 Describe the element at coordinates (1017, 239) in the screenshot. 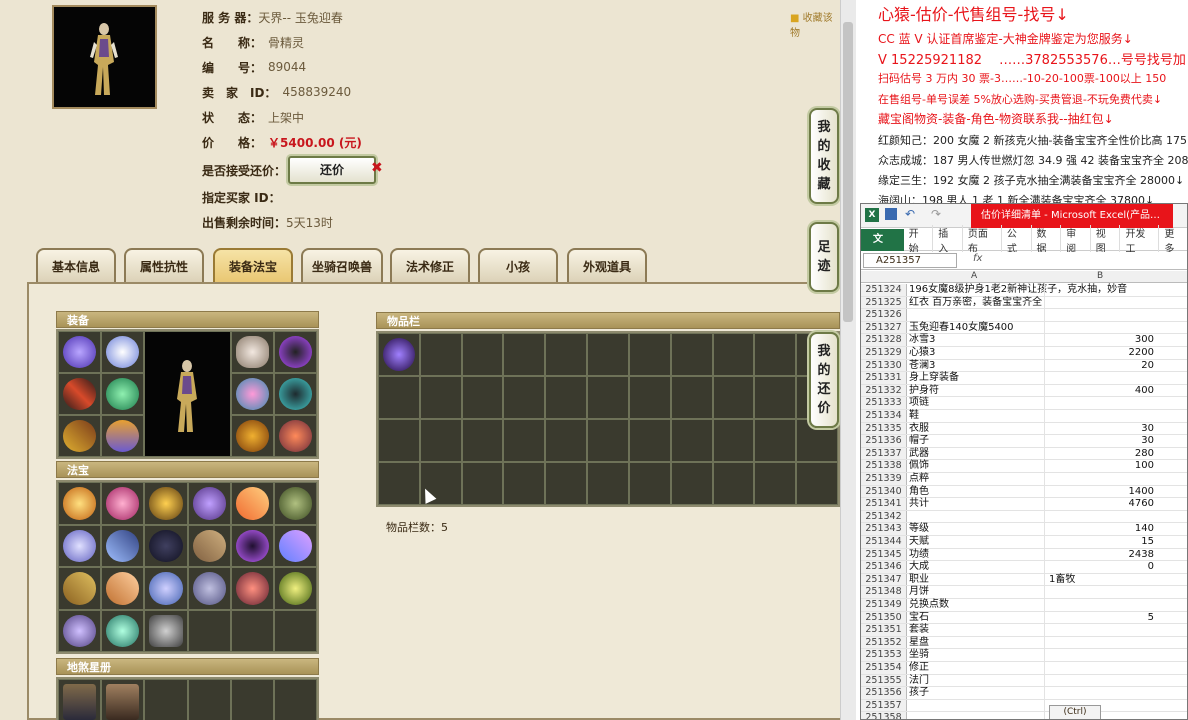

I see `ribbon-tab: 公式` at that location.